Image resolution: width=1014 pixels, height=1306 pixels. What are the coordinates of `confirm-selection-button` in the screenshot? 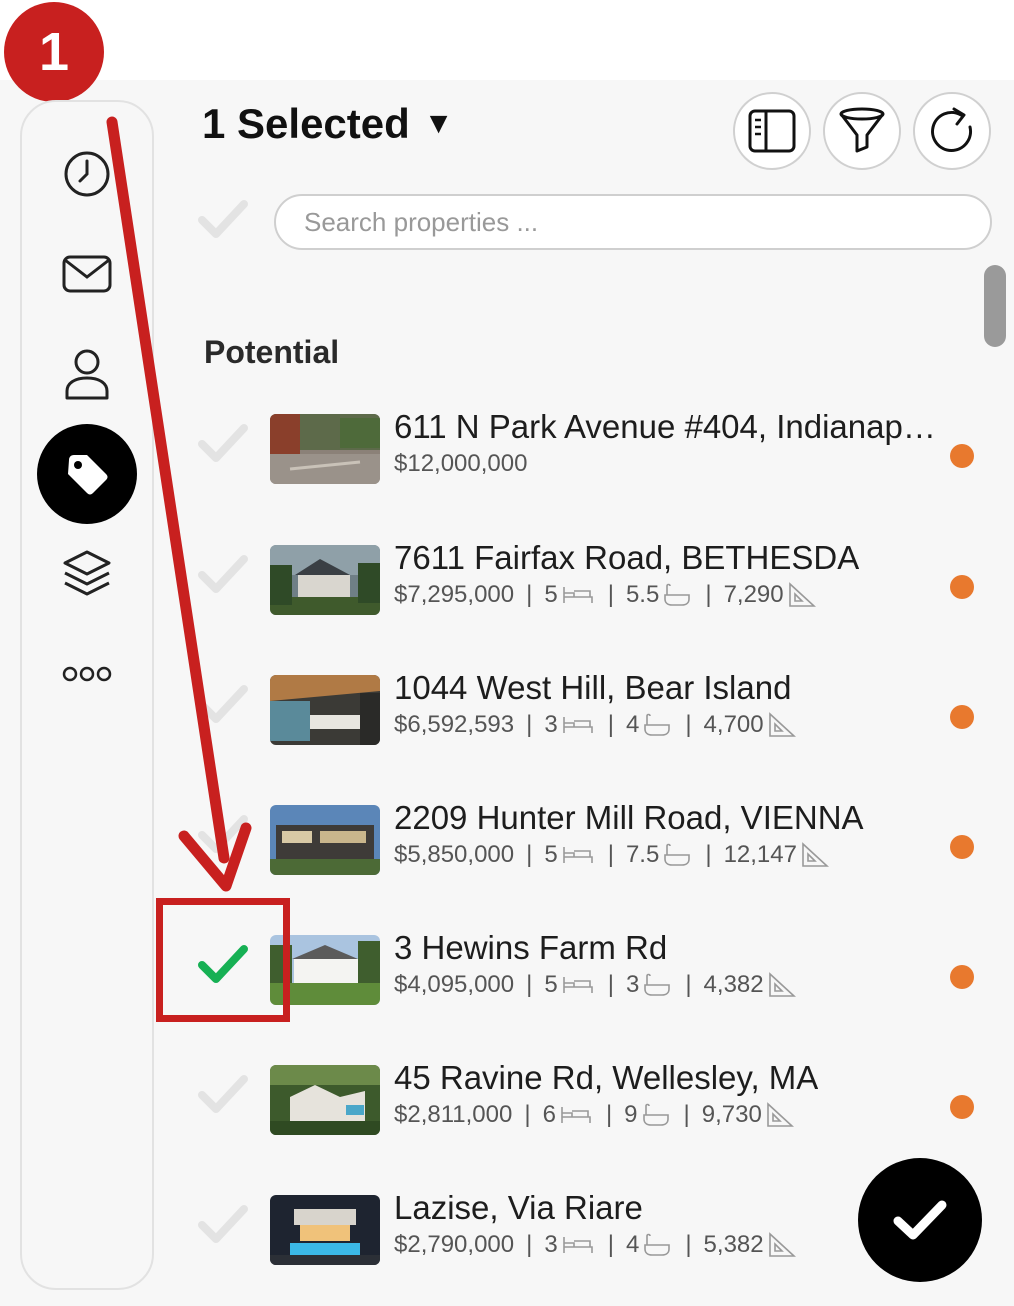 It's located at (920, 1220).